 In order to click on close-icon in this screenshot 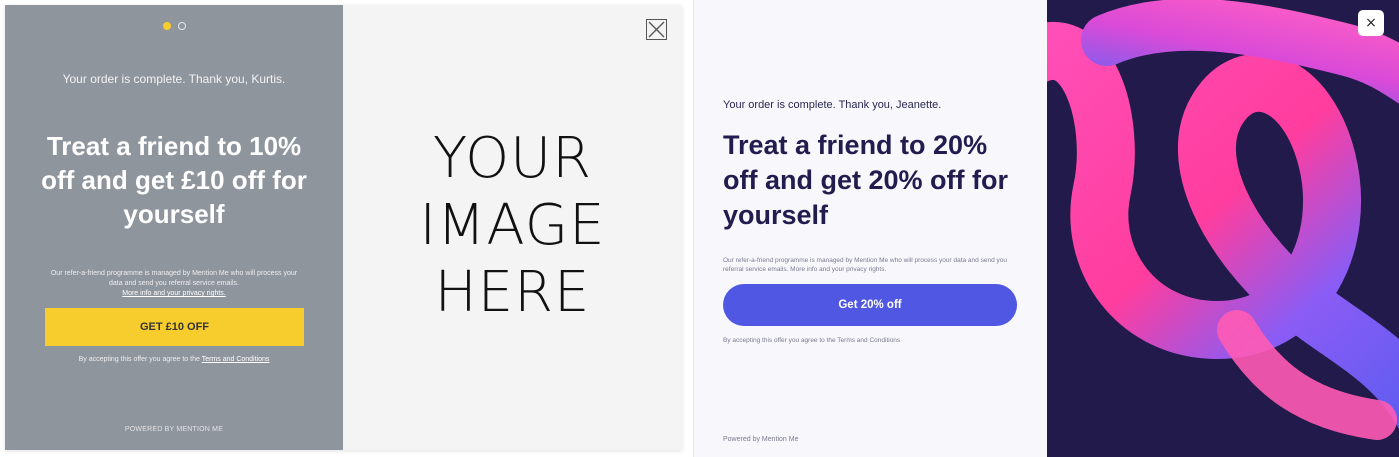, I will do `click(656, 29)`.